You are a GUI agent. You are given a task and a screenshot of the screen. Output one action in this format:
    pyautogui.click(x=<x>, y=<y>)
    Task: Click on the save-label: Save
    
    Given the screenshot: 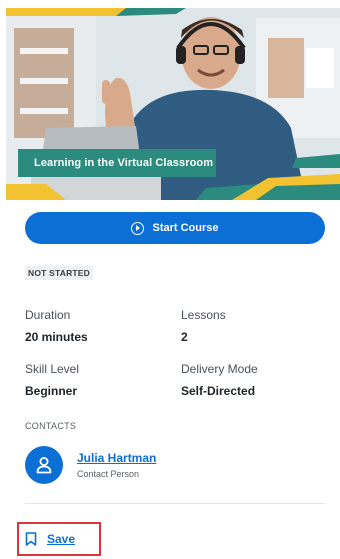 What is the action you would take?
    pyautogui.click(x=61, y=539)
    